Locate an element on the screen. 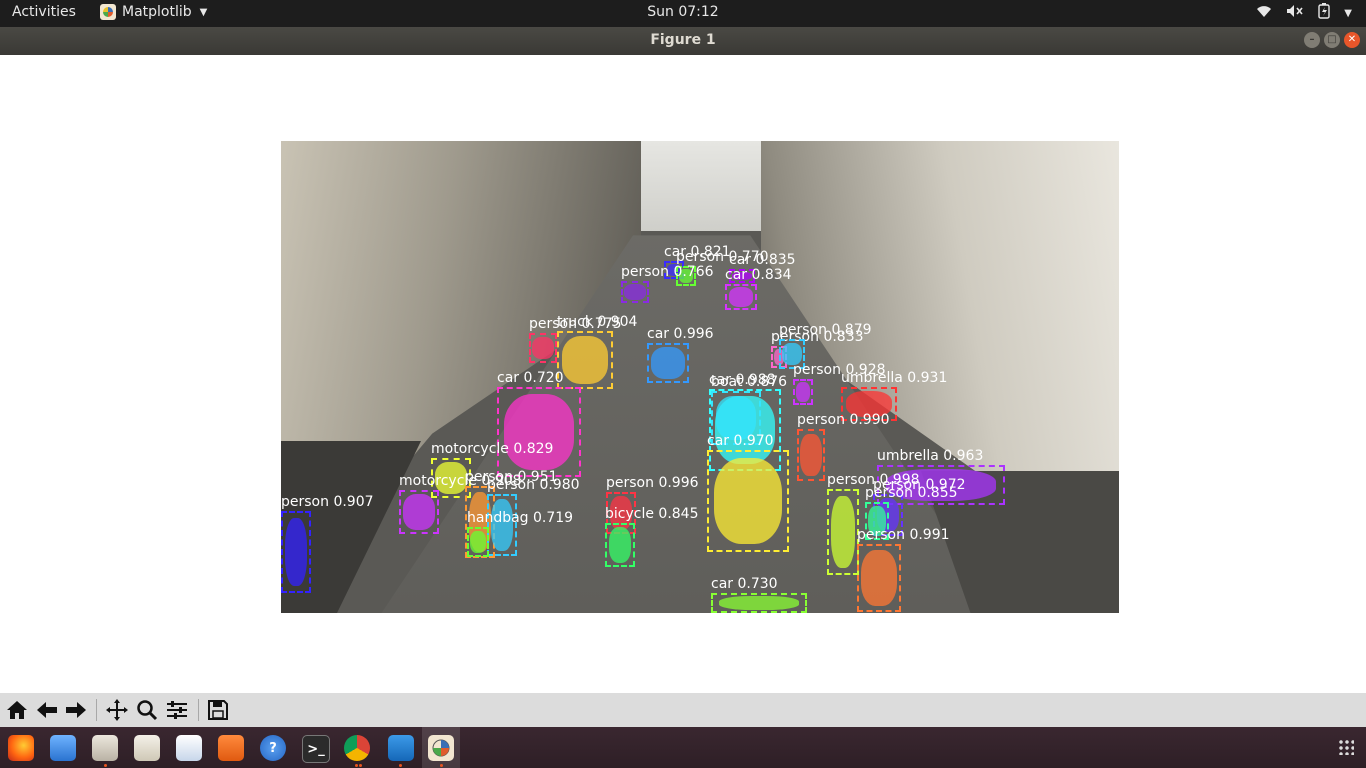  detection-box: car 0.996 is located at coordinates (680, 354).